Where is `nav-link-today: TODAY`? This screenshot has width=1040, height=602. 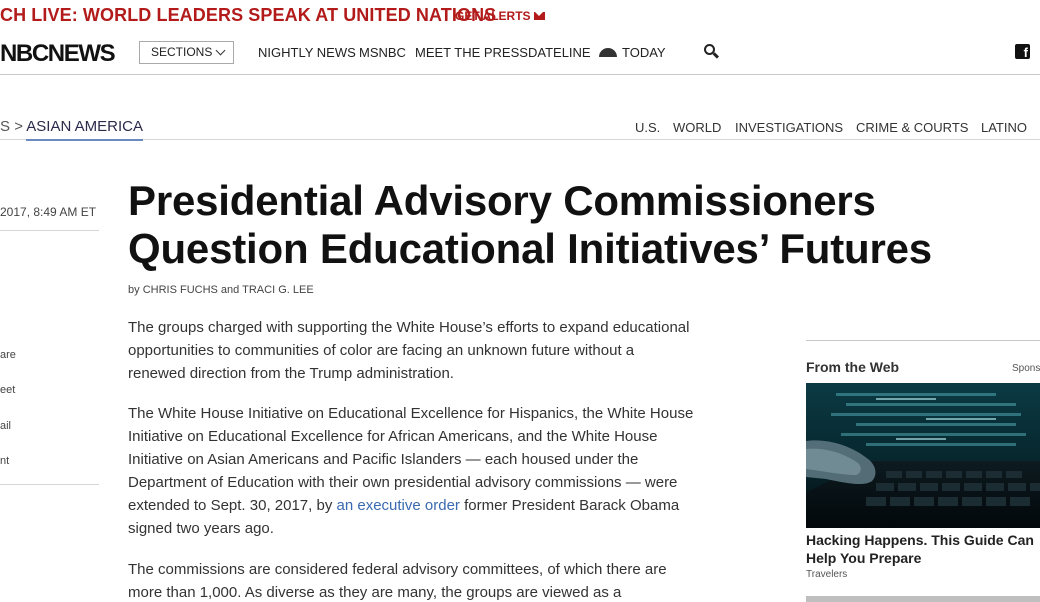
nav-link-today: TODAY is located at coordinates (632, 52).